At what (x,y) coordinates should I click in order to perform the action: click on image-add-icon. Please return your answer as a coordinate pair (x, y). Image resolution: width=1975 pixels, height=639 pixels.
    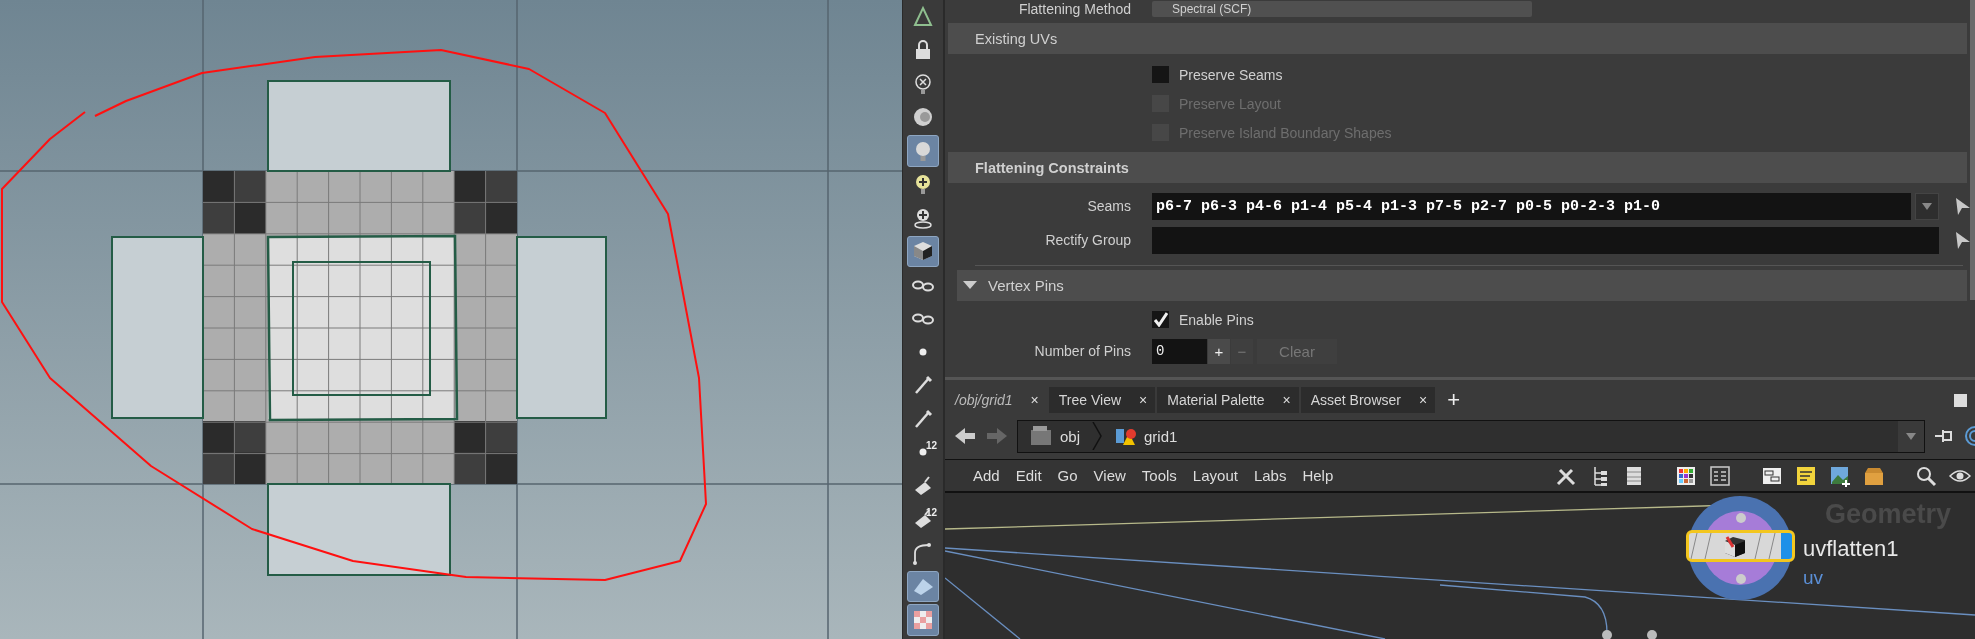
    Looking at the image, I should click on (1840, 475).